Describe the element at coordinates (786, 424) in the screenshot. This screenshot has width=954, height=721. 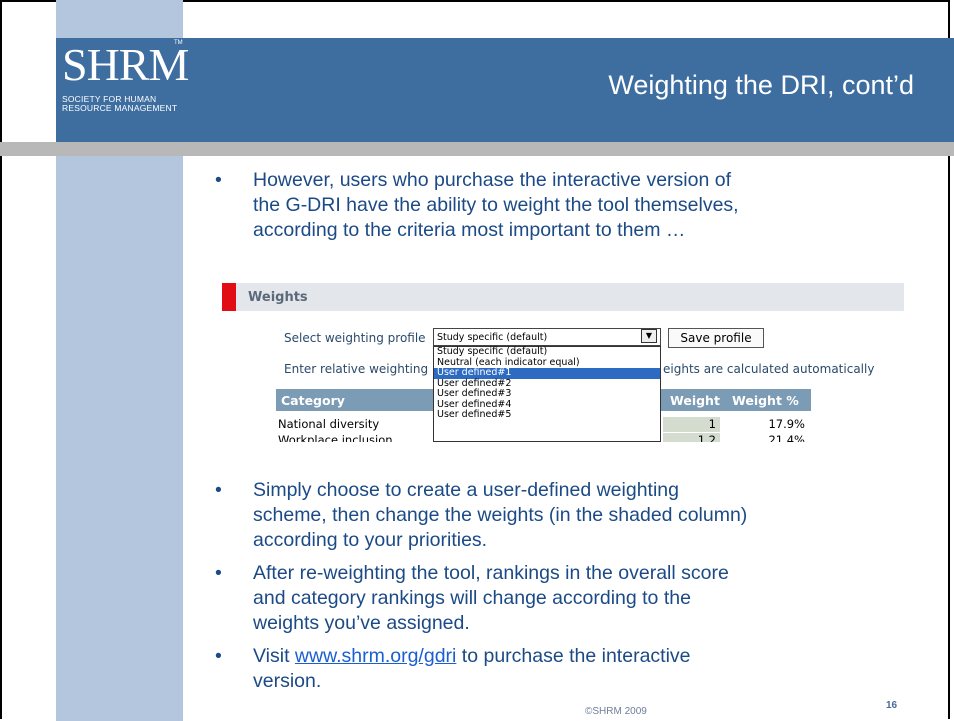
I see `weight-pct-value: 17.9%` at that location.